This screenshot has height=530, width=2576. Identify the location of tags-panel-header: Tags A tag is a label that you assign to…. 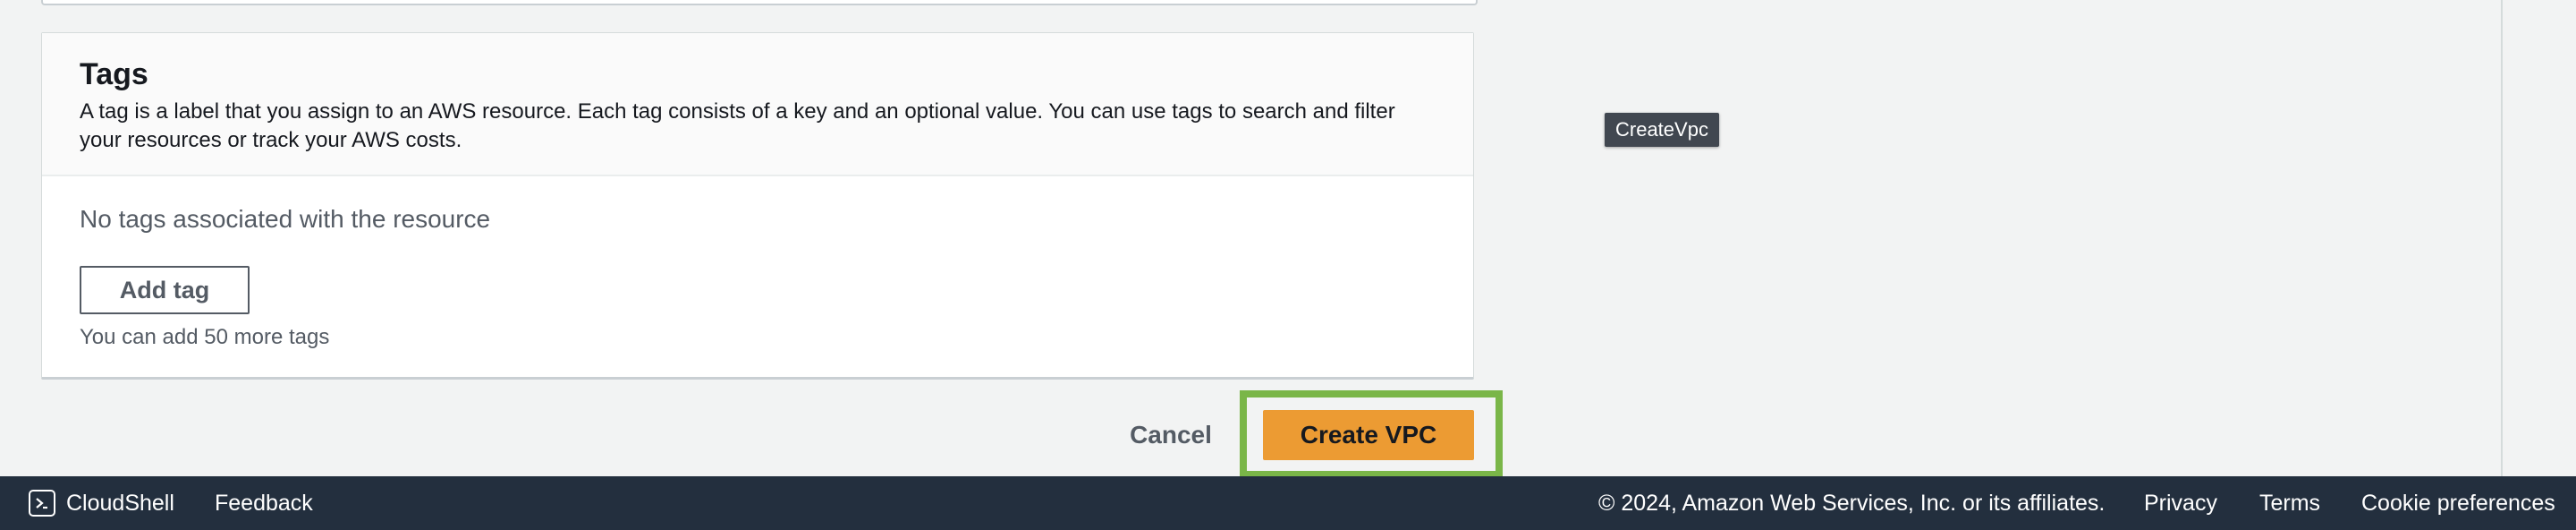
(757, 104).